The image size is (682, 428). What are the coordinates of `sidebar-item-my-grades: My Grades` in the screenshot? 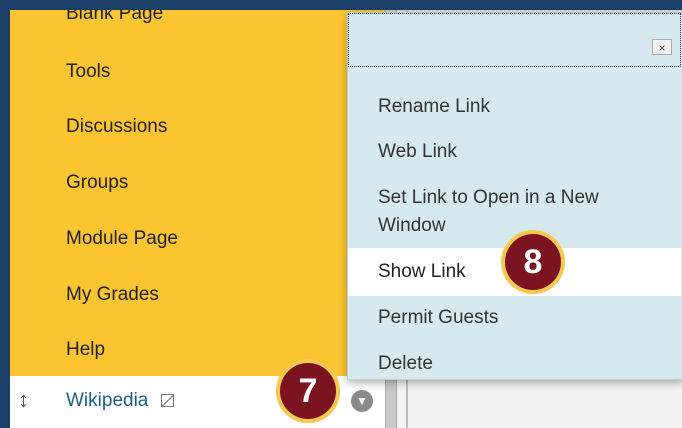 It's located at (112, 295).